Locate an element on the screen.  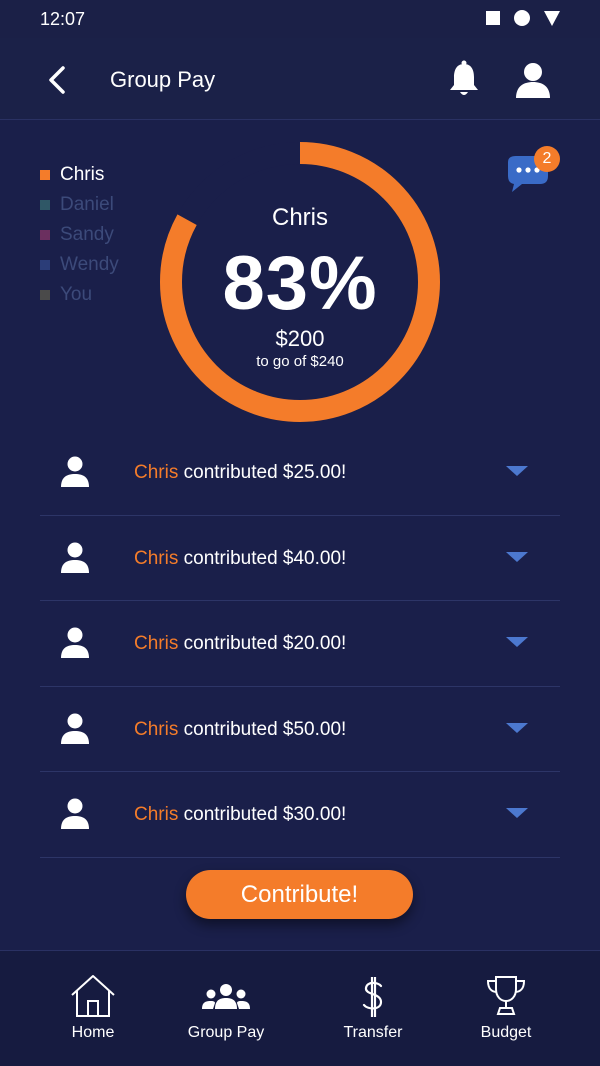
page-title: Group Pay is located at coordinates (163, 79).